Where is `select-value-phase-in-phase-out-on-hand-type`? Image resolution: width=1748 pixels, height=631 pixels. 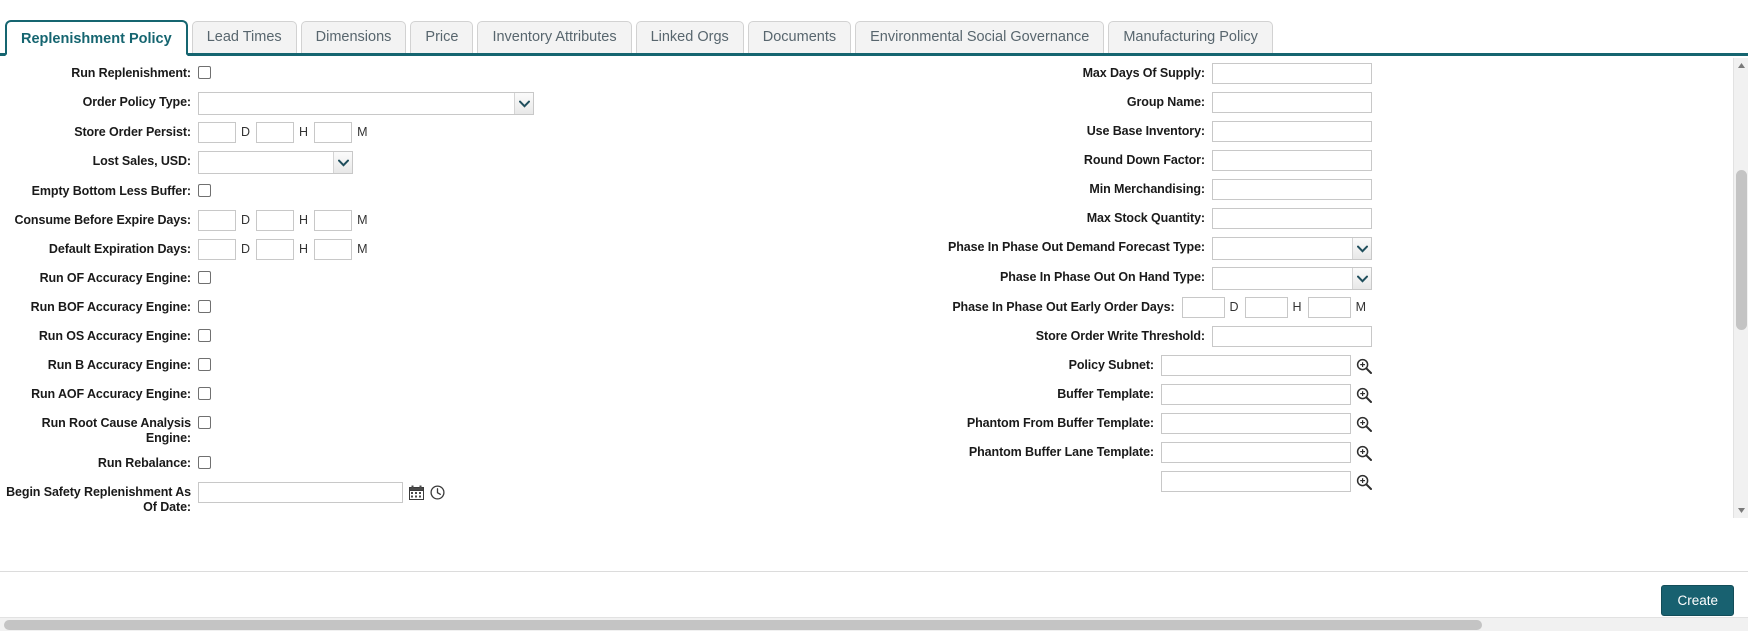
select-value-phase-in-phase-out-on-hand-type is located at coordinates (1282, 278).